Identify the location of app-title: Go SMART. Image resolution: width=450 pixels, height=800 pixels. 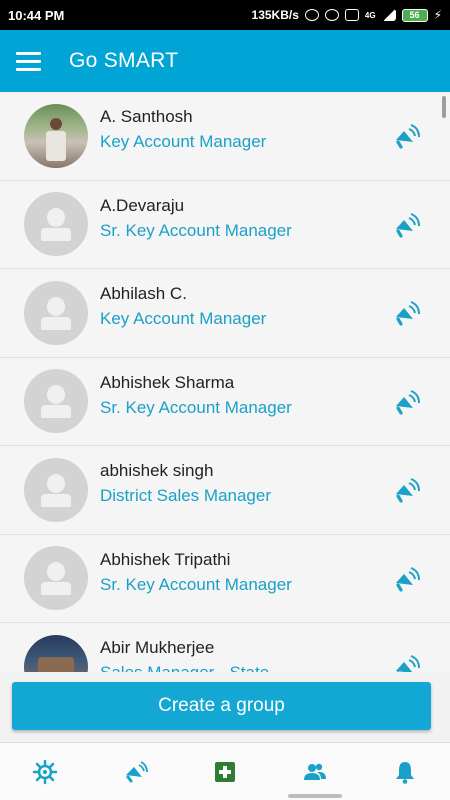
(124, 60).